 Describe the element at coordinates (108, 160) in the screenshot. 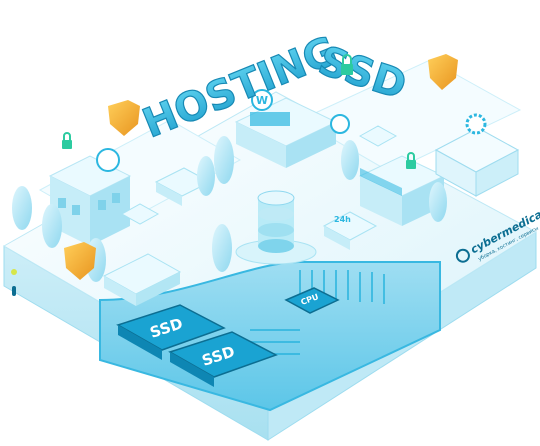

I see `joomla-icon` at that location.